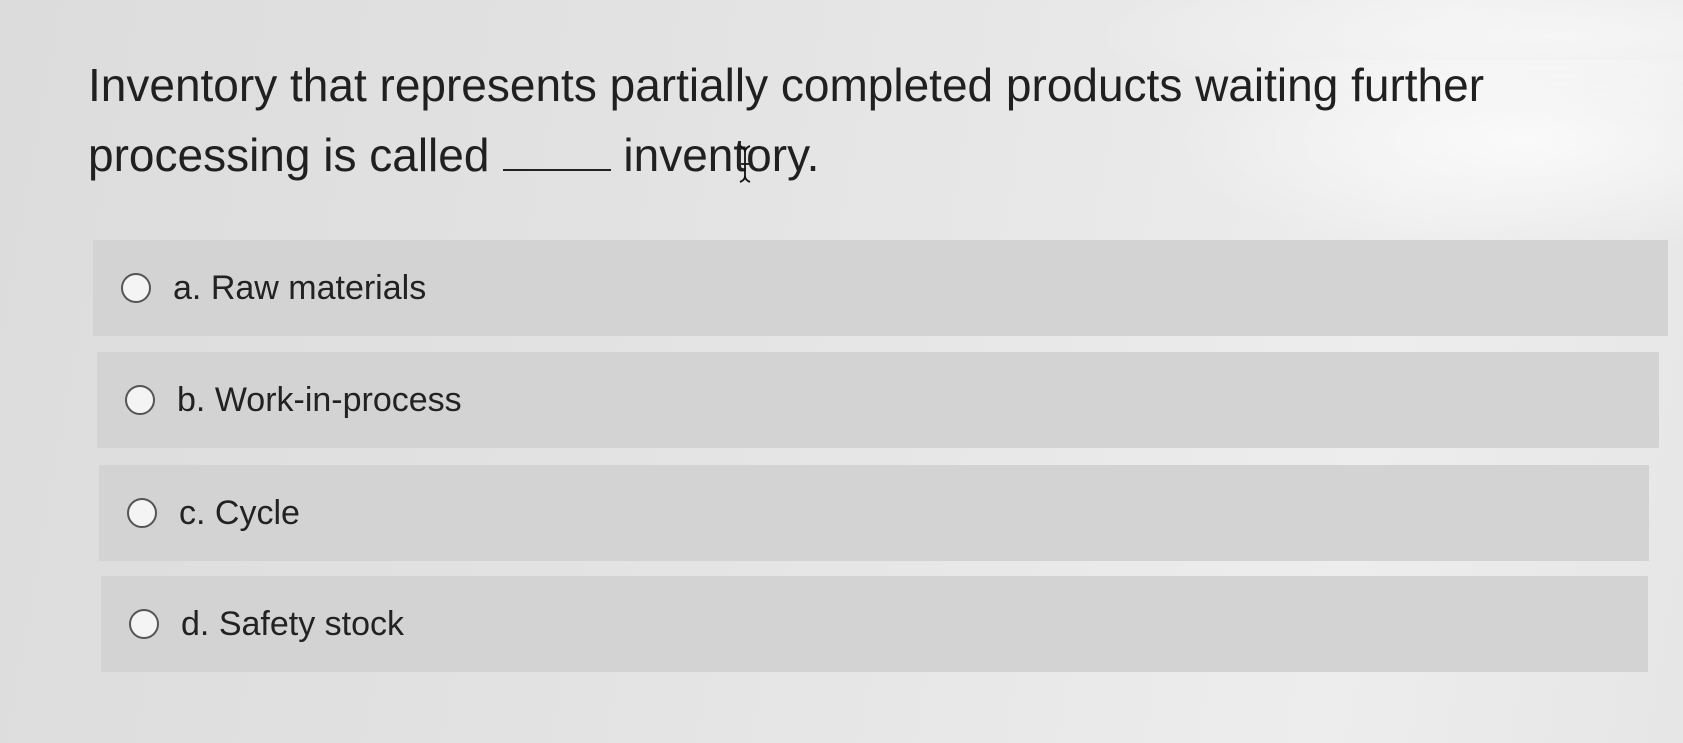 The width and height of the screenshot is (1683, 743). I want to click on option-c-letter: c., so click(192, 512).